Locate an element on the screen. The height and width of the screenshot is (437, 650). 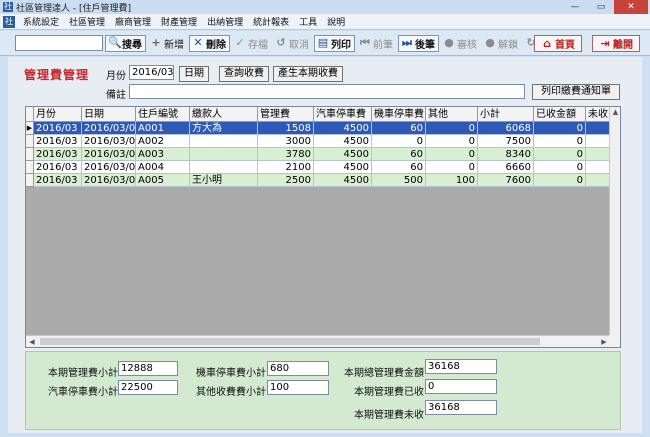
menu-tools: 工具 is located at coordinates (308, 21).